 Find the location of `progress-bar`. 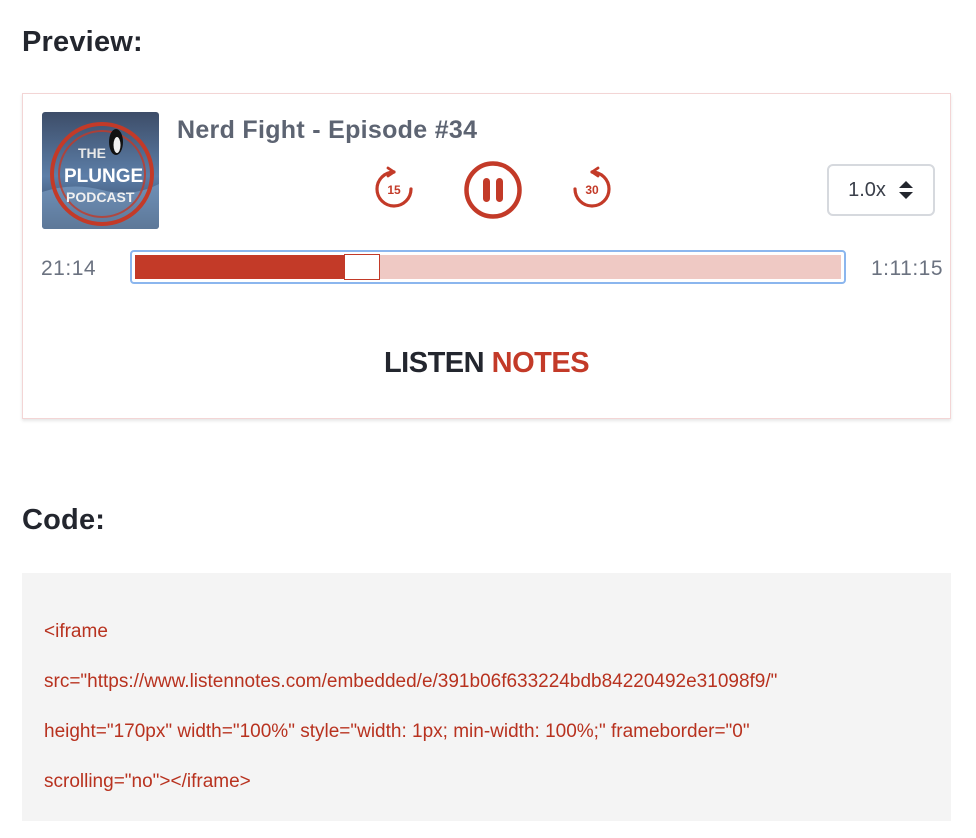

progress-bar is located at coordinates (488, 267).